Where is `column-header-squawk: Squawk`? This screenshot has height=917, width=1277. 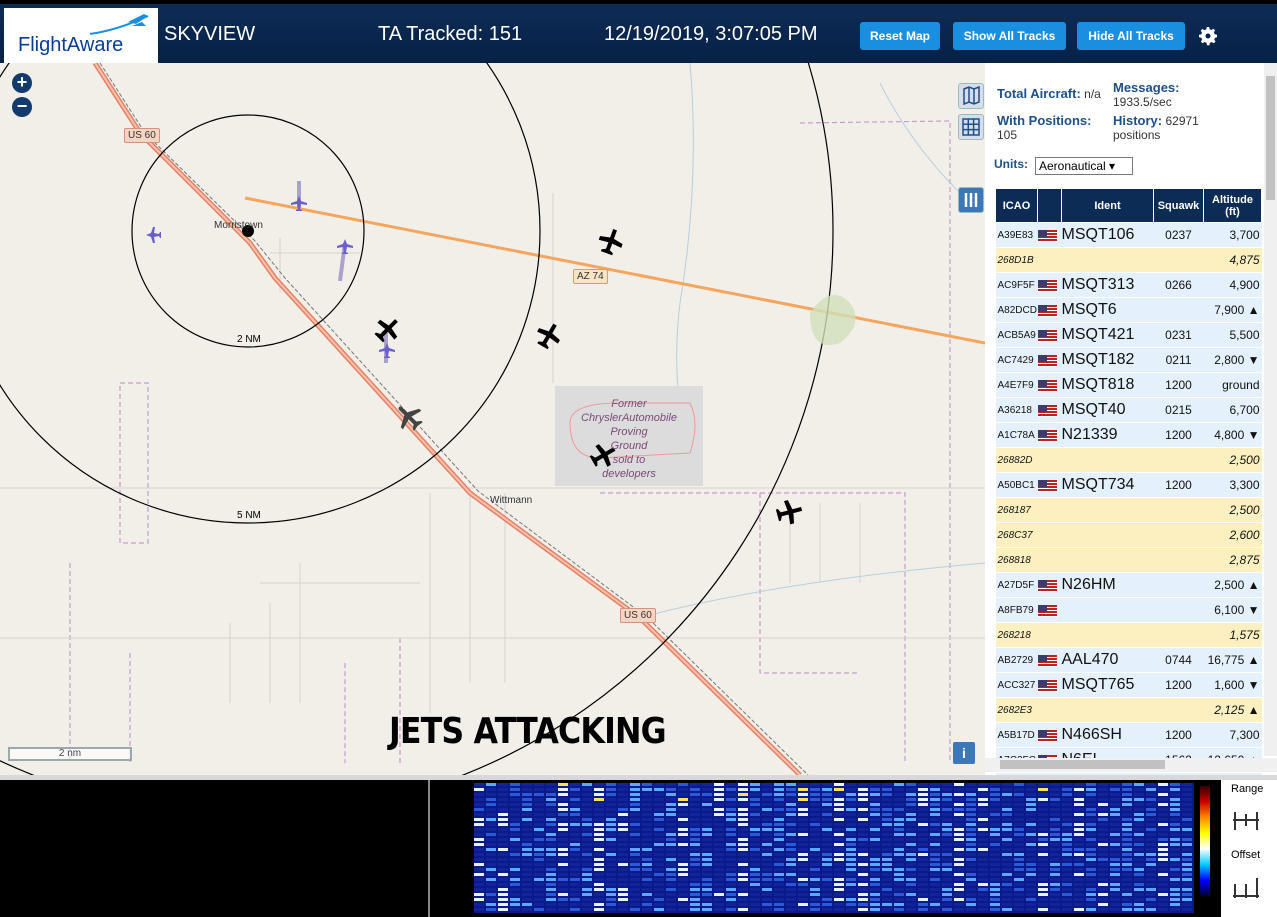
column-header-squawk: Squawk is located at coordinates (1178, 205).